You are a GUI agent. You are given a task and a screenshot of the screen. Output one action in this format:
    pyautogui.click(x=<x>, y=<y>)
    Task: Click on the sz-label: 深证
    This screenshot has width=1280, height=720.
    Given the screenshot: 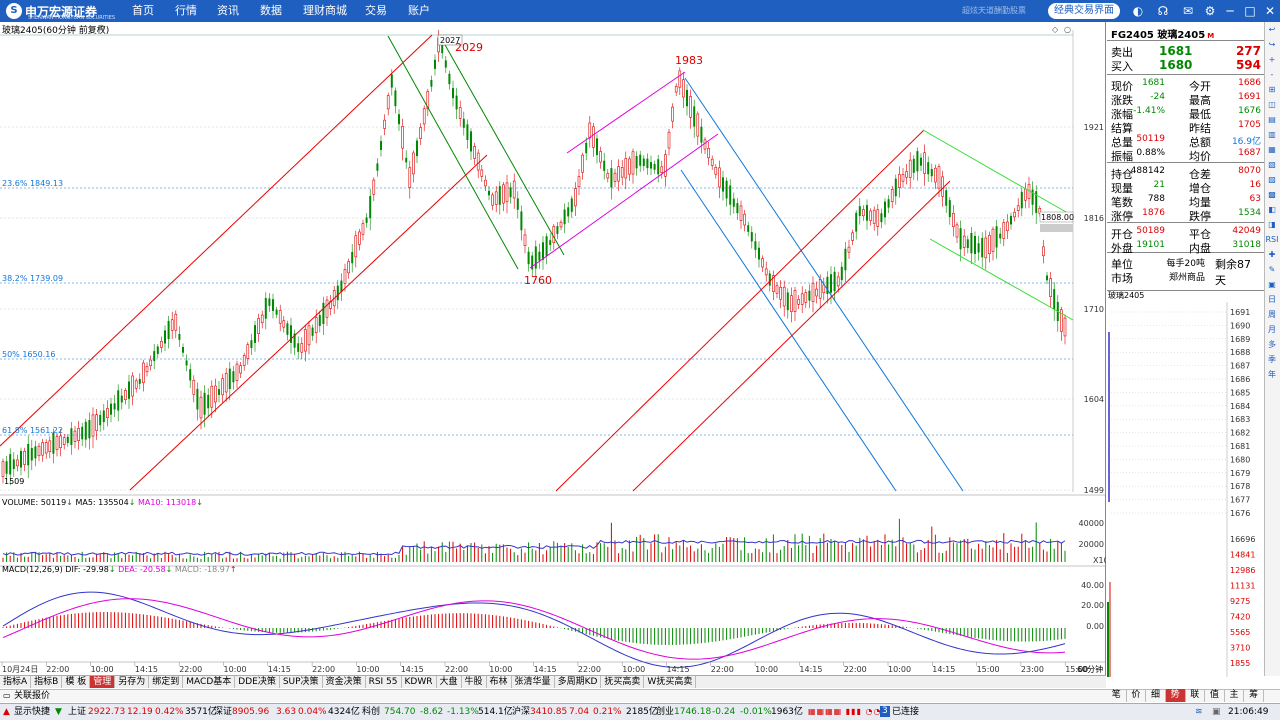 What is the action you would take?
    pyautogui.click(x=223, y=712)
    